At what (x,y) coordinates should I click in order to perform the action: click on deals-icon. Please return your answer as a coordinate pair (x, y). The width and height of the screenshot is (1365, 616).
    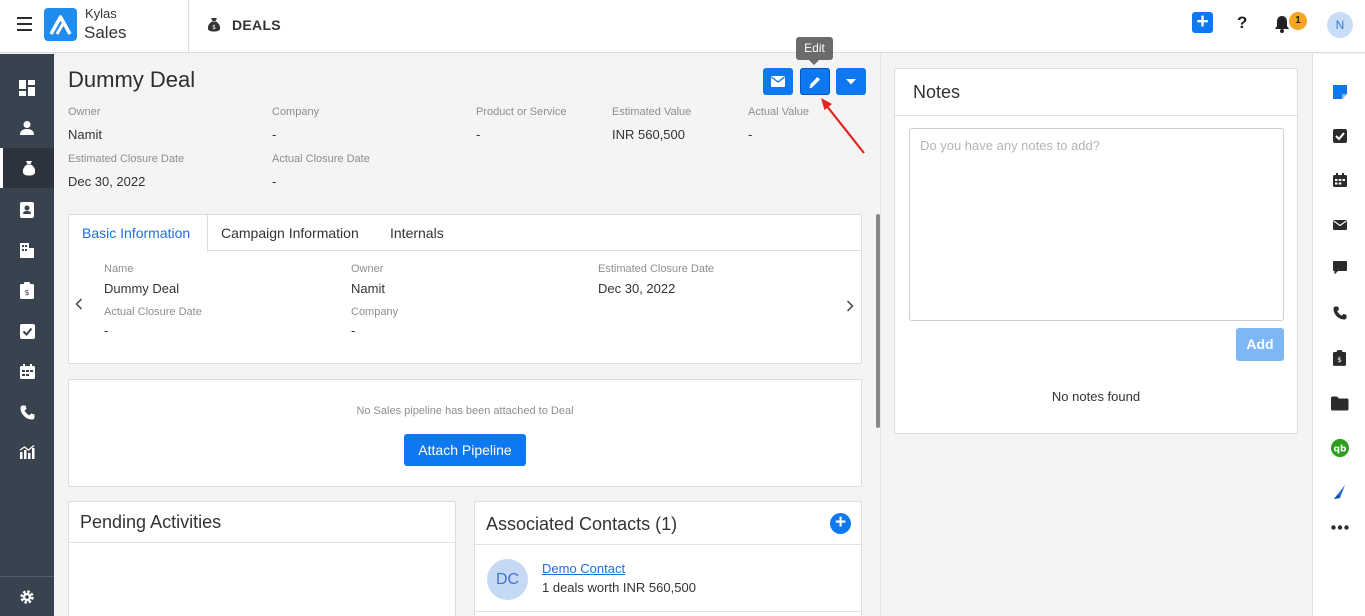
    Looking at the image, I should click on (27, 168).